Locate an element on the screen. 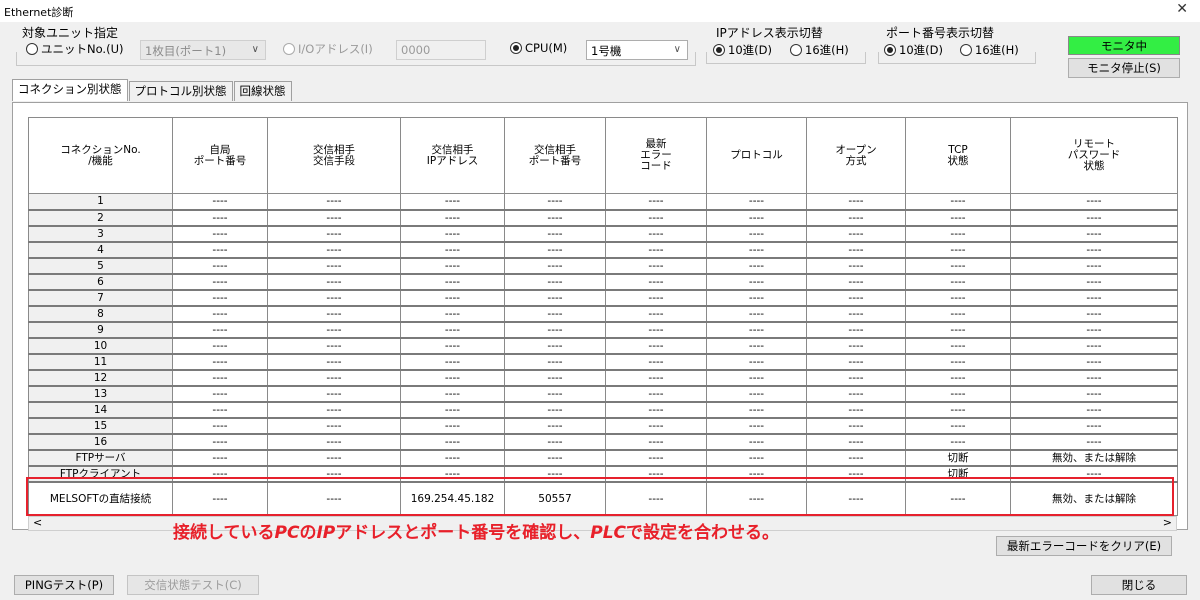 This screenshot has width=1200, height=600. table-row: 9 ---- ---- ---- ---- ---- ---- ---- ---- ---- is located at coordinates (603, 330).